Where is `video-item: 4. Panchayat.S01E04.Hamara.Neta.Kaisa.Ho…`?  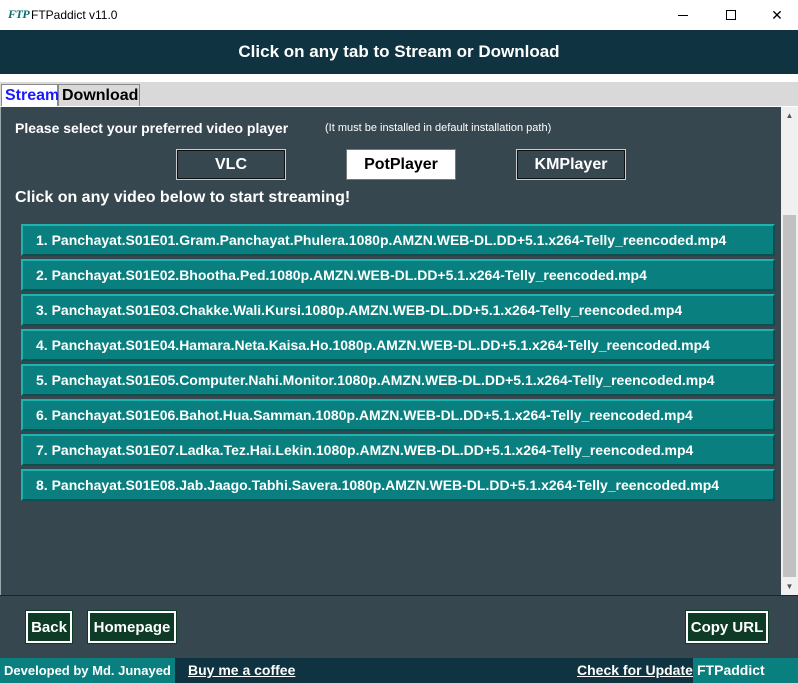 video-item: 4. Panchayat.S01E04.Hamara.Neta.Kaisa.Ho… is located at coordinates (398, 345).